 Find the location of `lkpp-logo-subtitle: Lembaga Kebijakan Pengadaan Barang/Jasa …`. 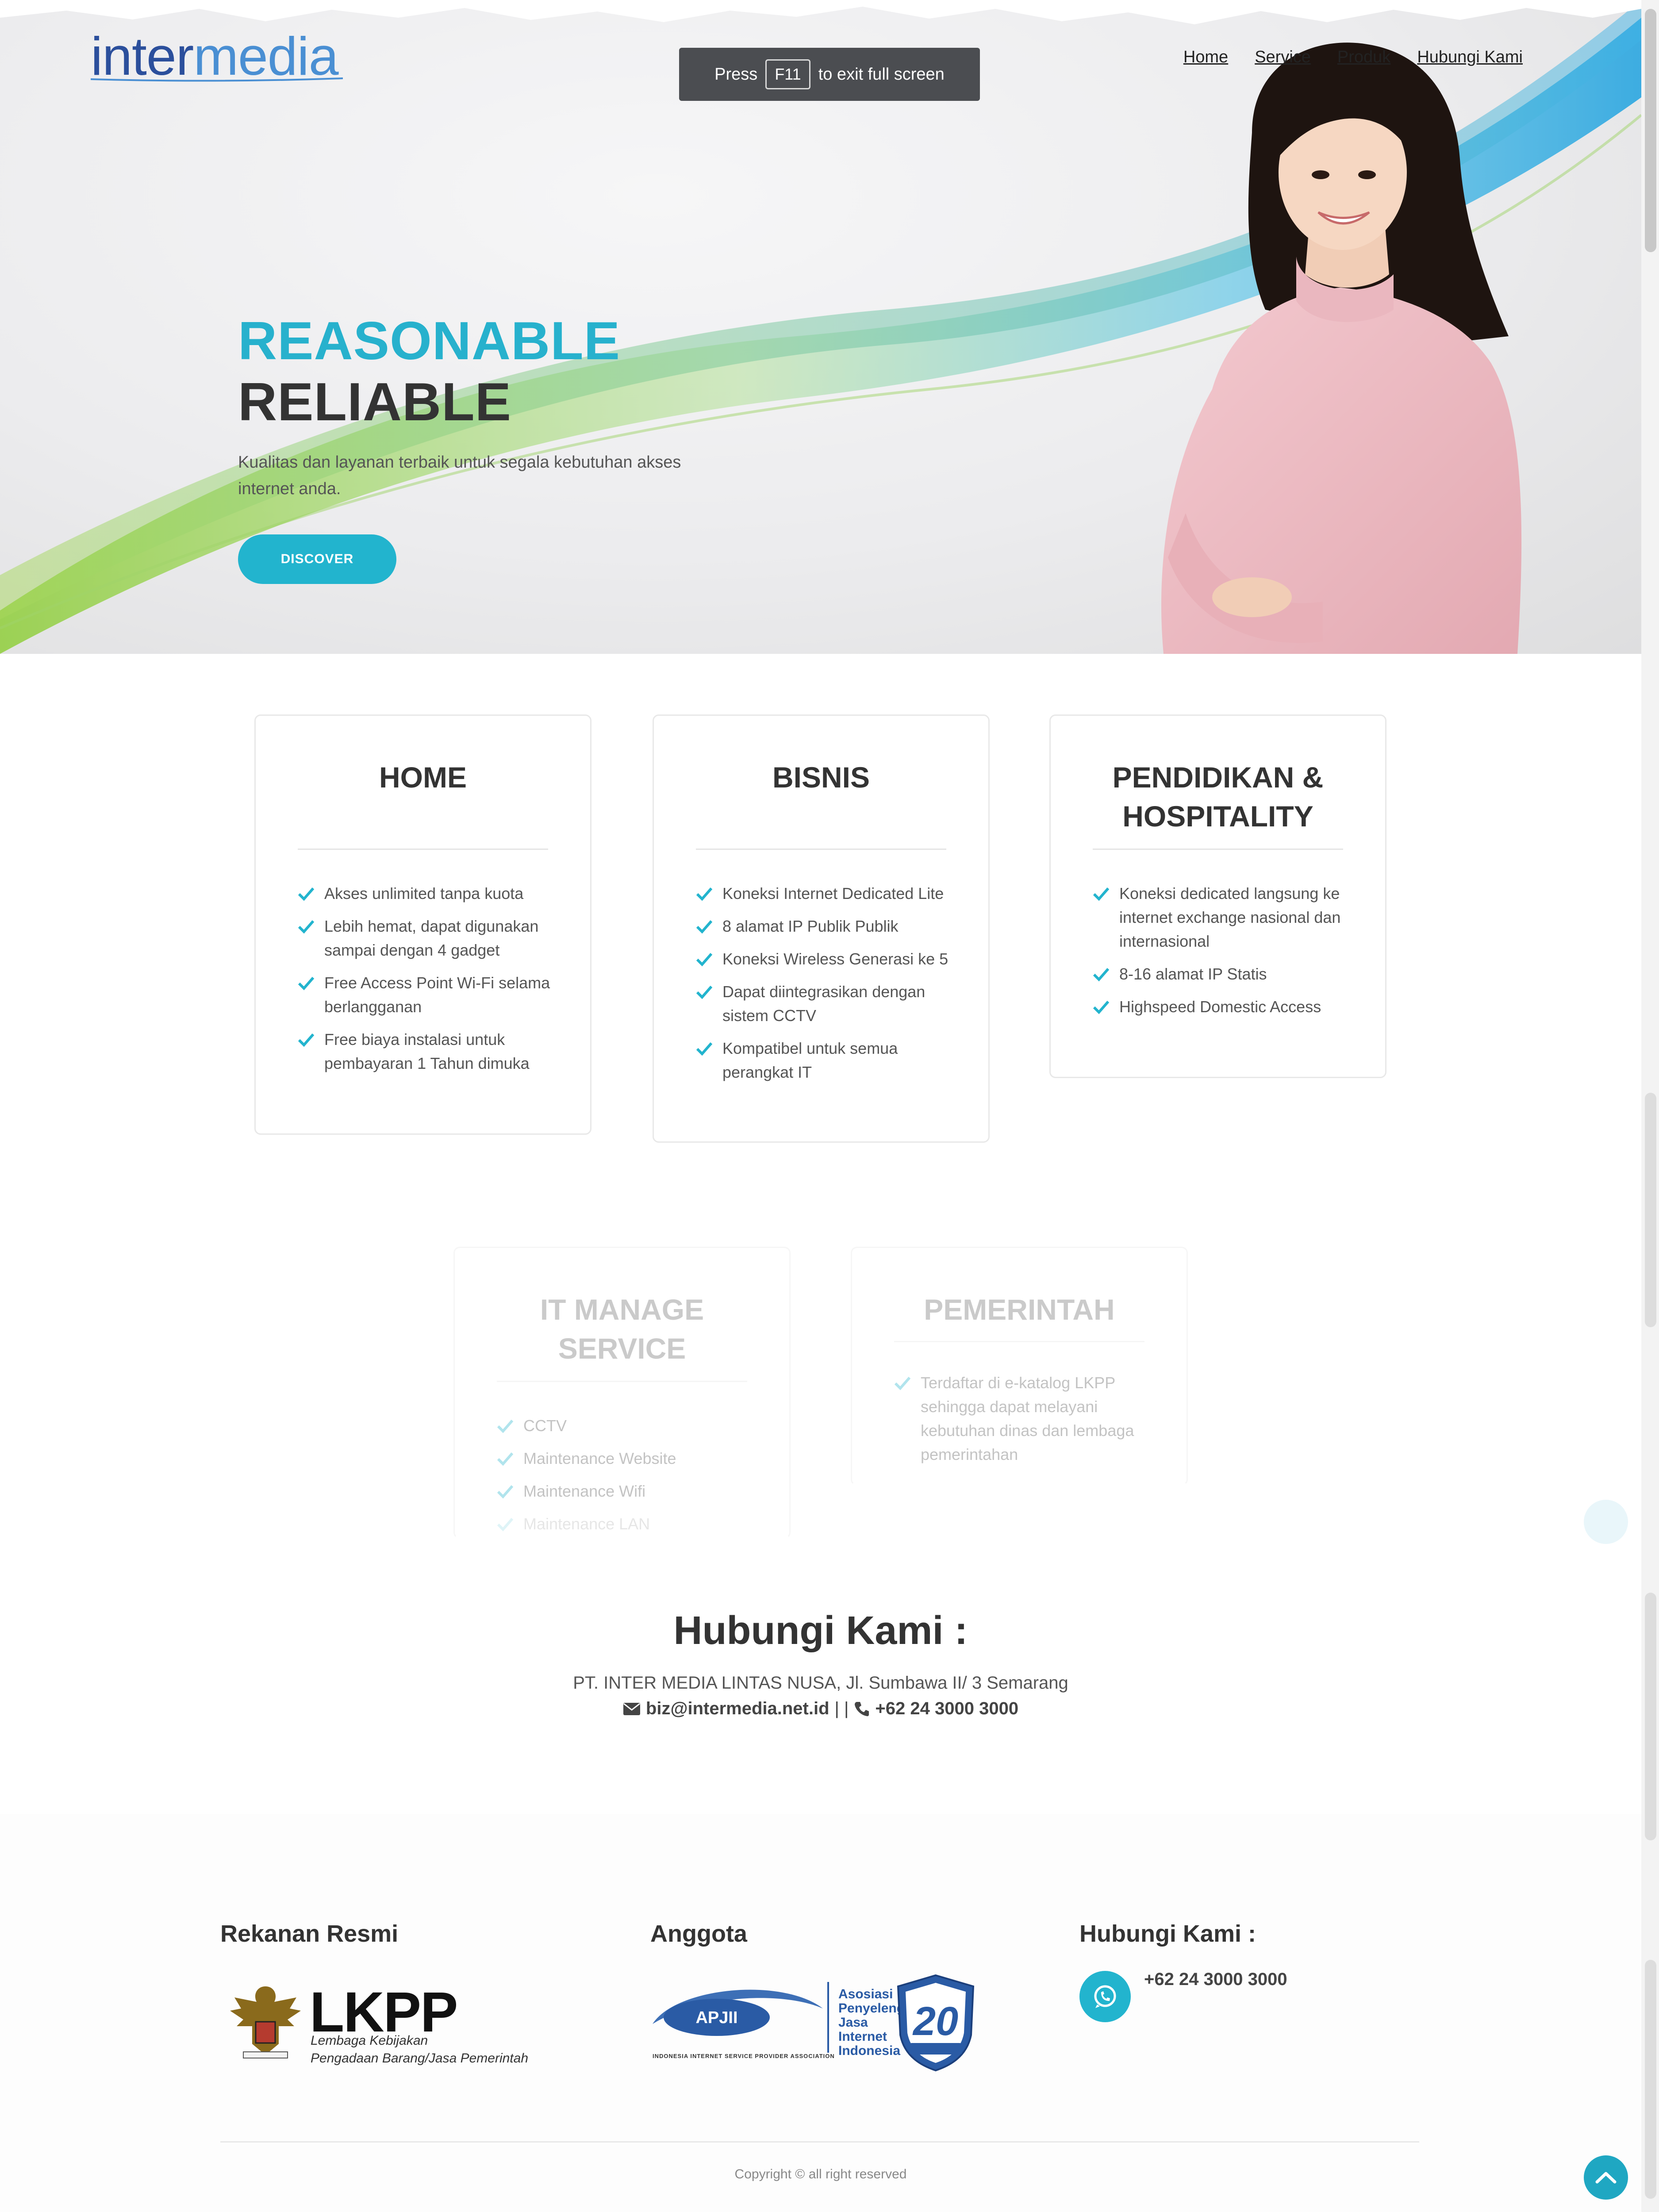

lkpp-logo-subtitle: Lembaga Kebijakan Pengadaan Barang/Jasa … is located at coordinates (419, 2050).